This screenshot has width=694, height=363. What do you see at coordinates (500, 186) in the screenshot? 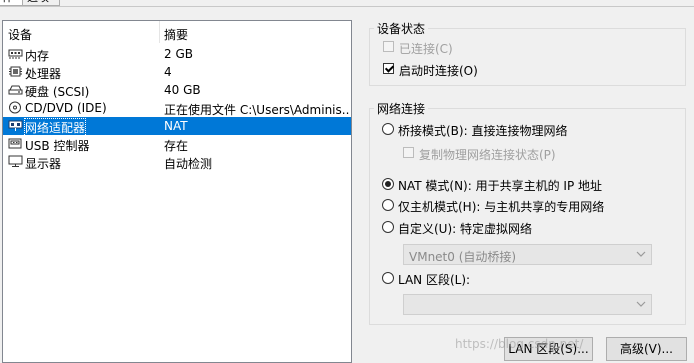
I see `nat-label: NAT 模式(N): 用于共享主机的 IP 地址` at bounding box center [500, 186].